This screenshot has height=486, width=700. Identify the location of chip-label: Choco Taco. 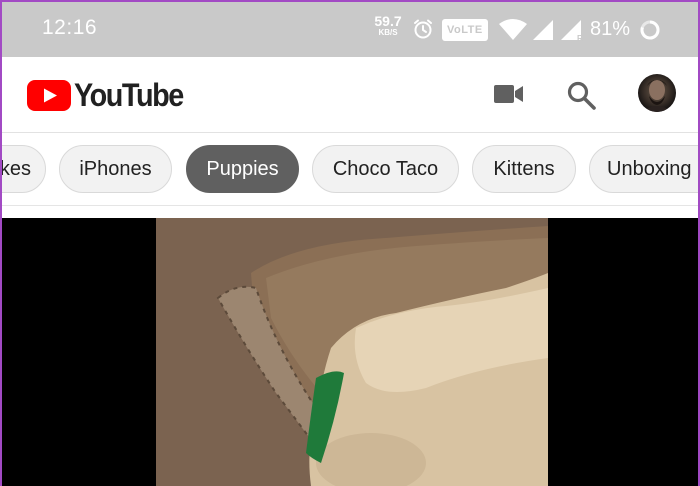
(385, 168).